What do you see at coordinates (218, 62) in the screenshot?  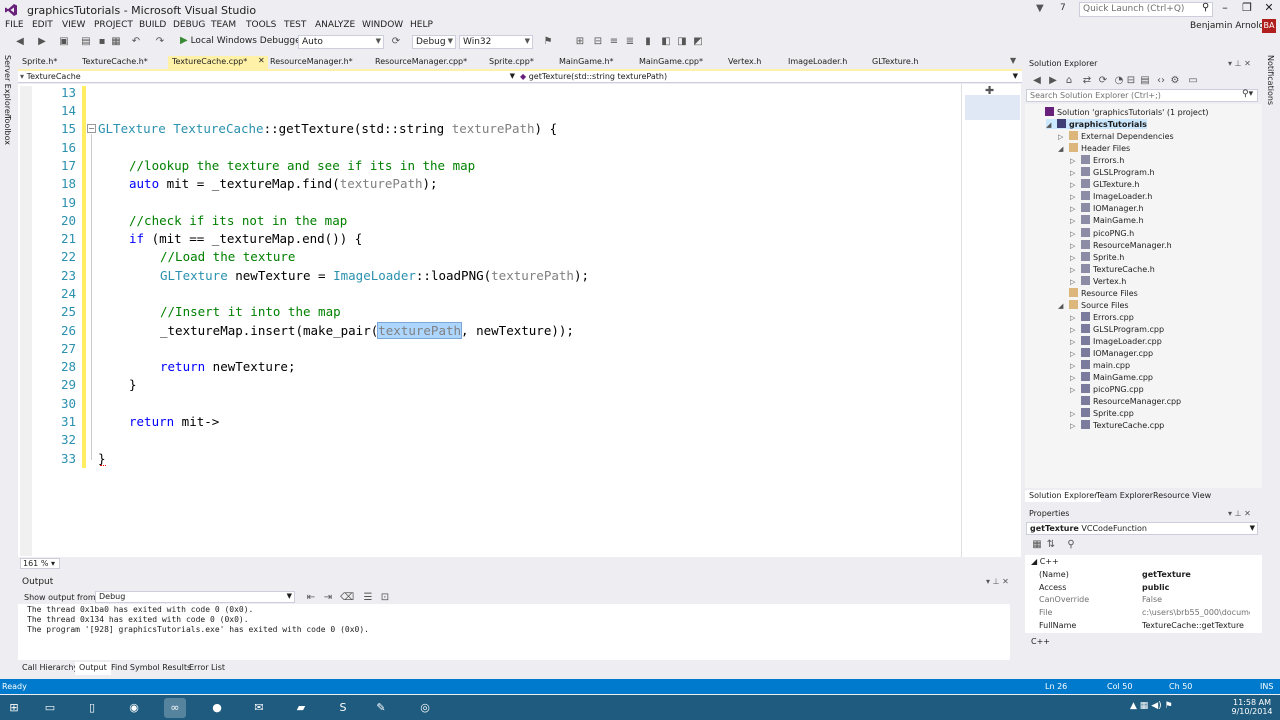 I see `doc-tab-texturecache-cpp: TextureCache.cpp*` at bounding box center [218, 62].